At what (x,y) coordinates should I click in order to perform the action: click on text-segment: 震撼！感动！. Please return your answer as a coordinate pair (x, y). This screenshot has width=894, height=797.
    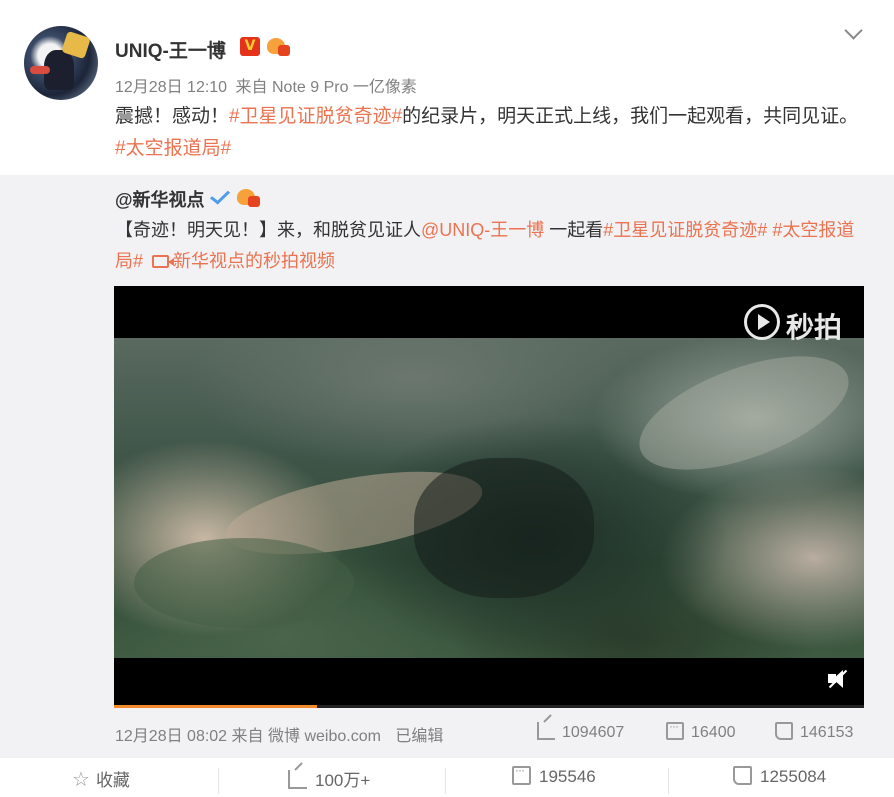
    Looking at the image, I should click on (172, 116).